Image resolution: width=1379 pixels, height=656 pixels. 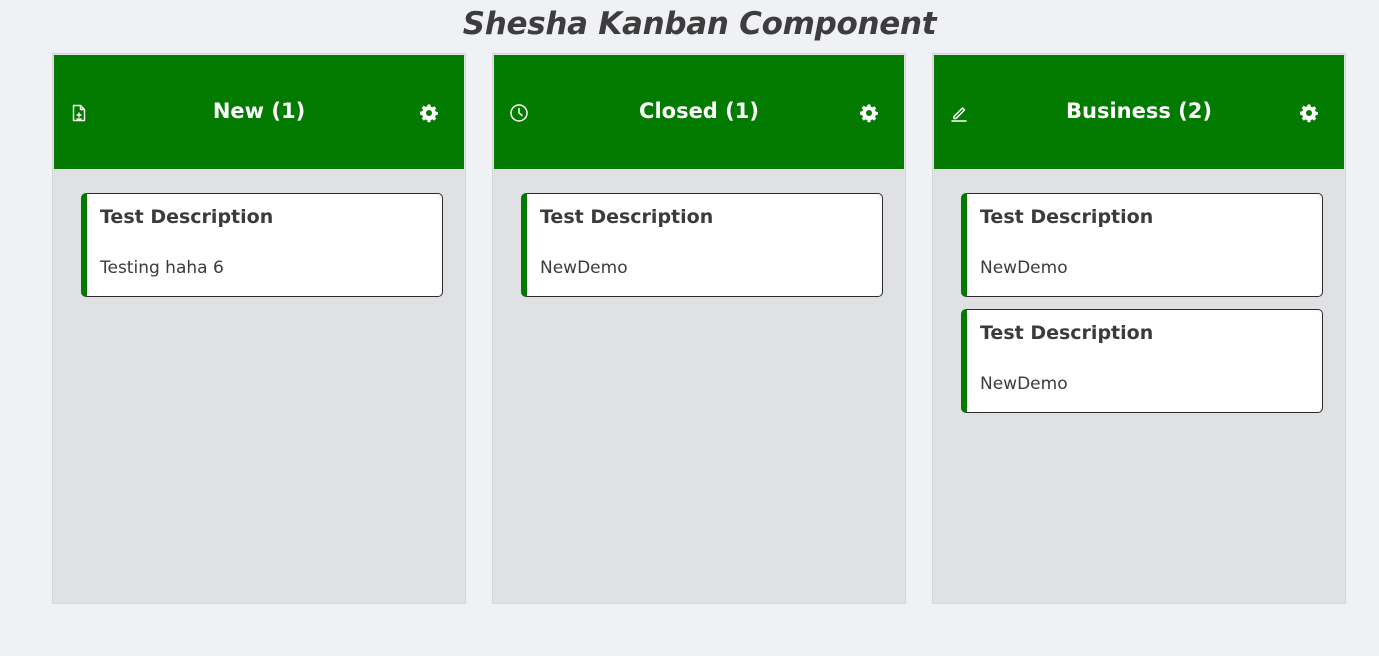 What do you see at coordinates (162, 268) in the screenshot?
I see `card-description: Testing haha 6` at bounding box center [162, 268].